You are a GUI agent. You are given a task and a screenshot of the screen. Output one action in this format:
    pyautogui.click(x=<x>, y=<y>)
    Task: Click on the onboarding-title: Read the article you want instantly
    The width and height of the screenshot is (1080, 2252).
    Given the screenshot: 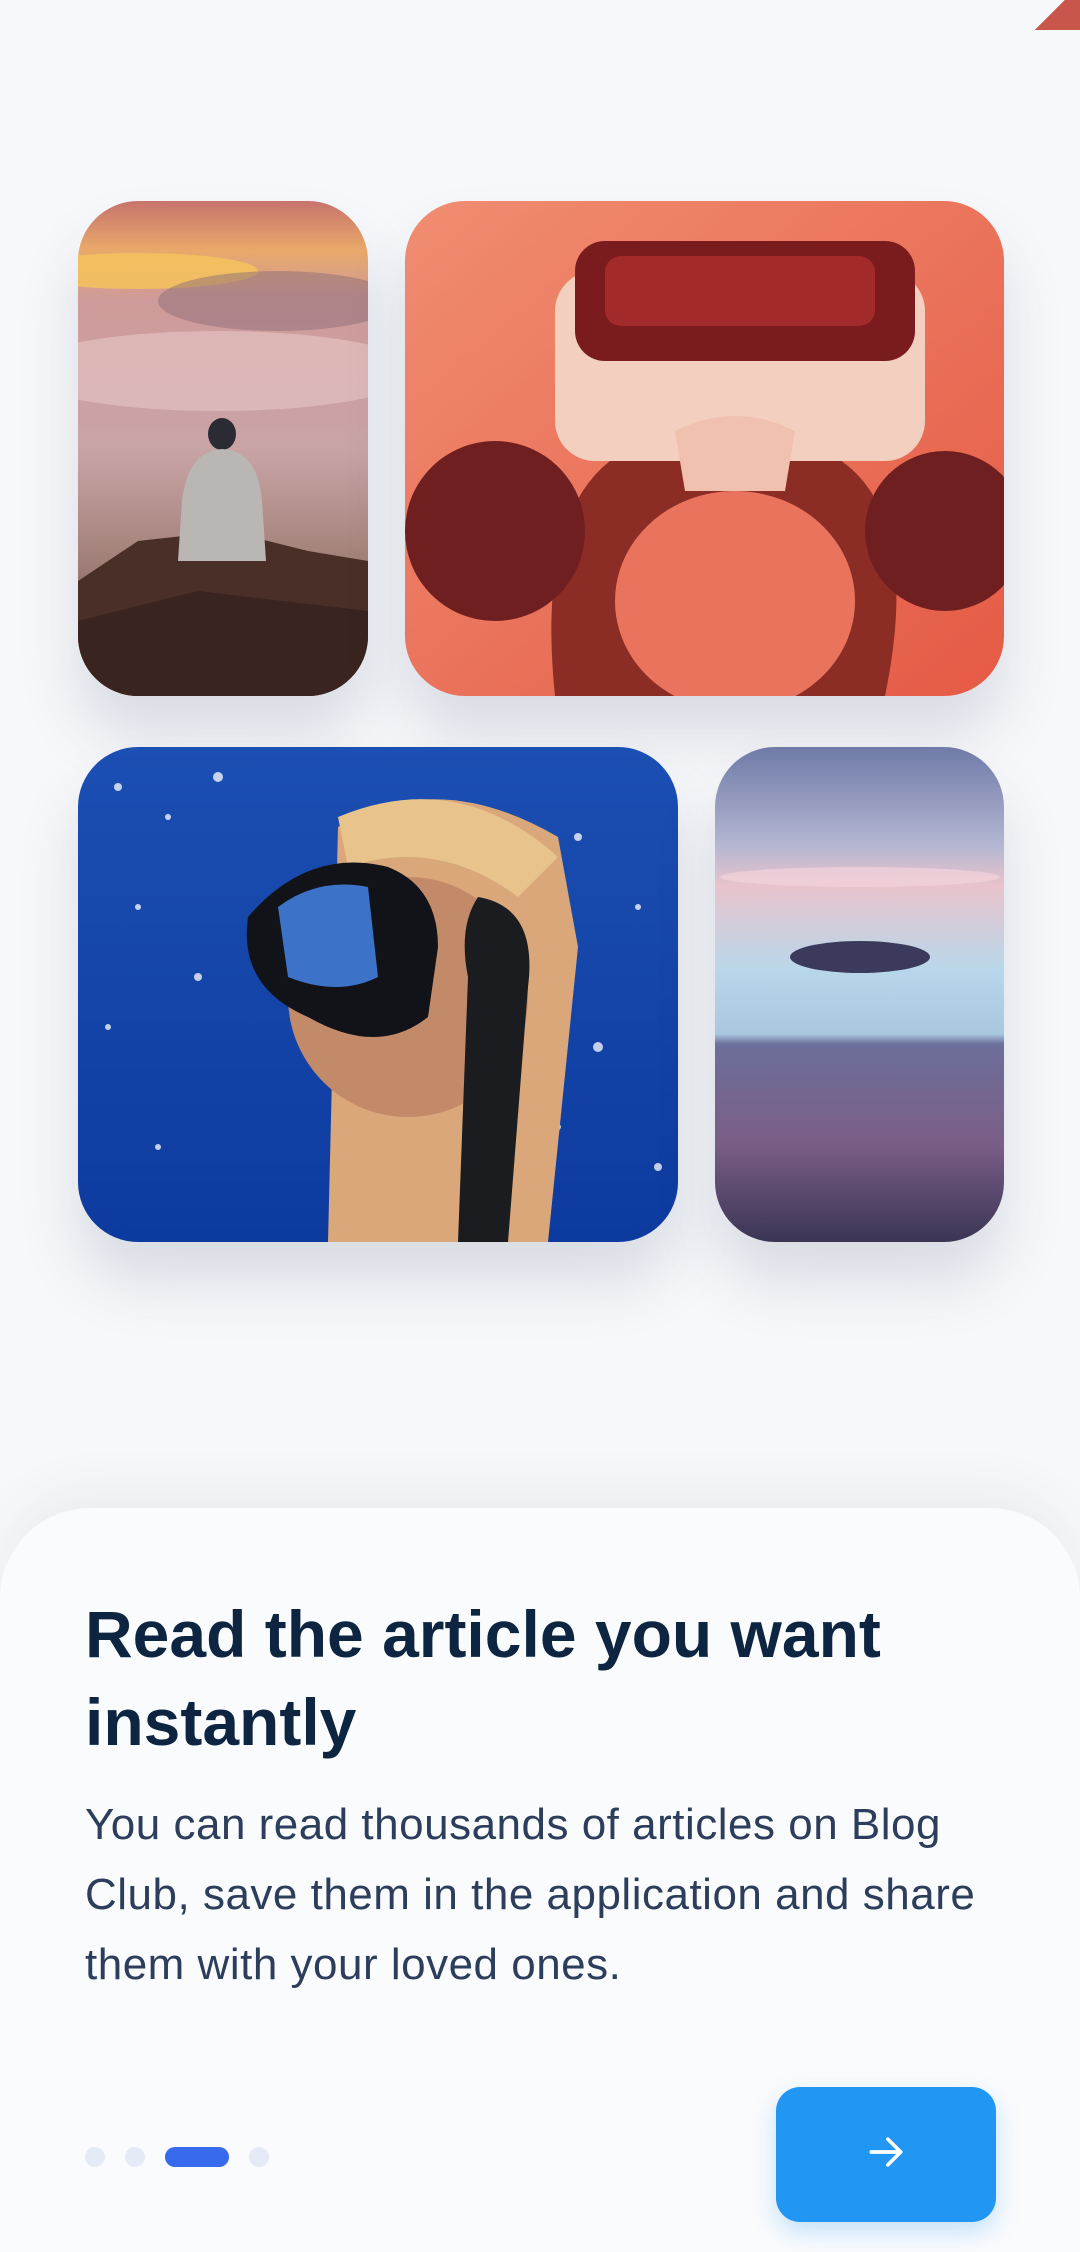 What is the action you would take?
    pyautogui.click(x=483, y=1678)
    